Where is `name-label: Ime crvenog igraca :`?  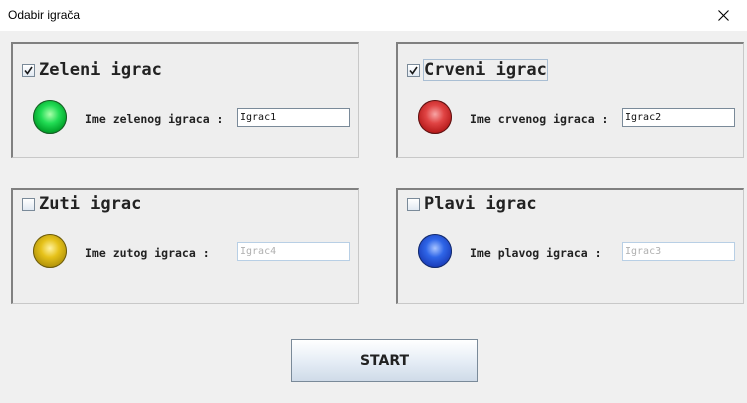 name-label: Ime crvenog igraca : is located at coordinates (539, 119).